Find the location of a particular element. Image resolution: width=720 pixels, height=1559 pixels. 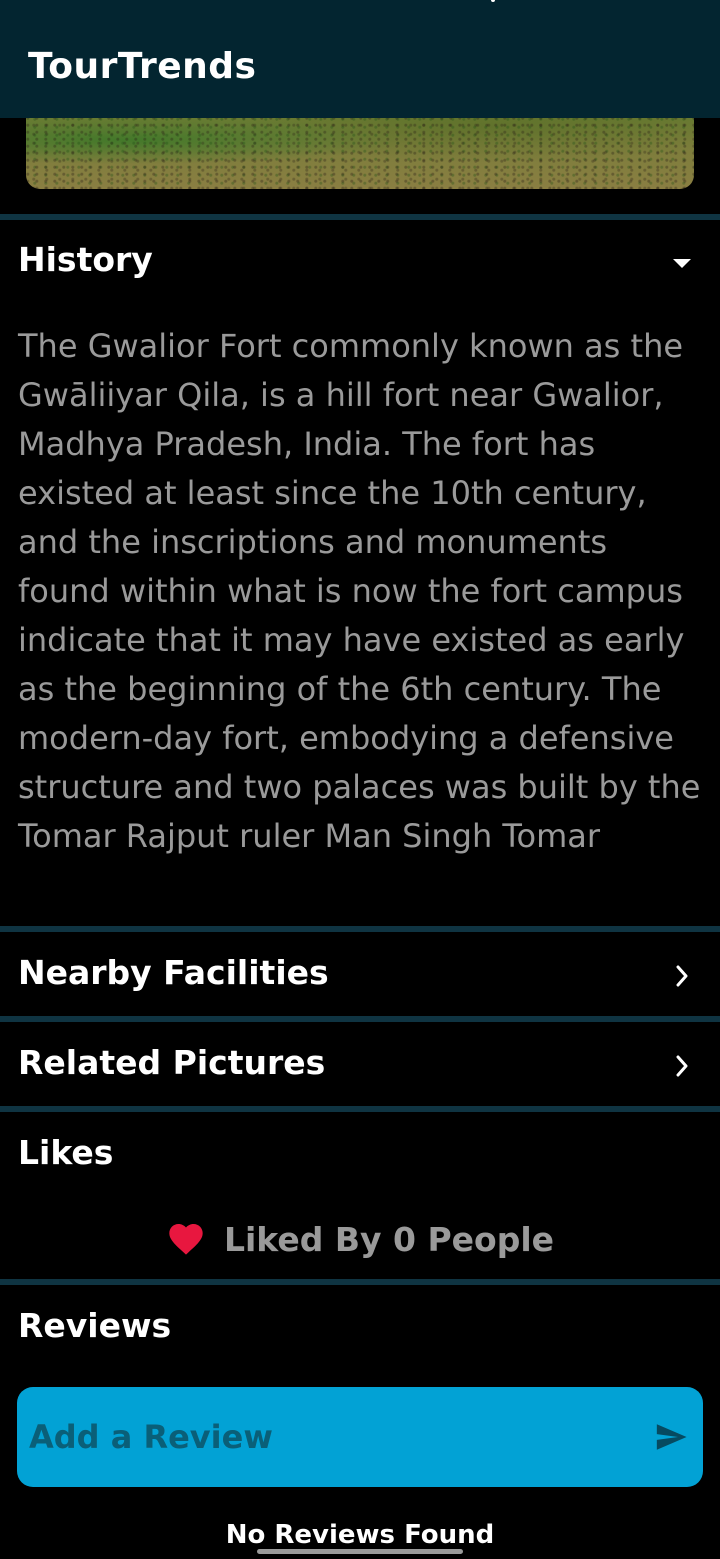

heart-icon is located at coordinates (186, 1239).